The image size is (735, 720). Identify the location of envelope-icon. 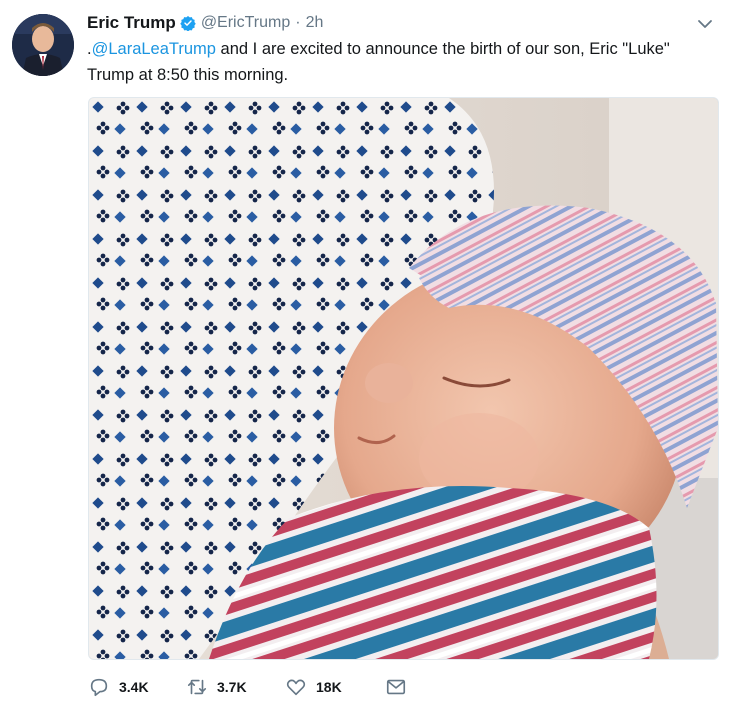
(396, 687).